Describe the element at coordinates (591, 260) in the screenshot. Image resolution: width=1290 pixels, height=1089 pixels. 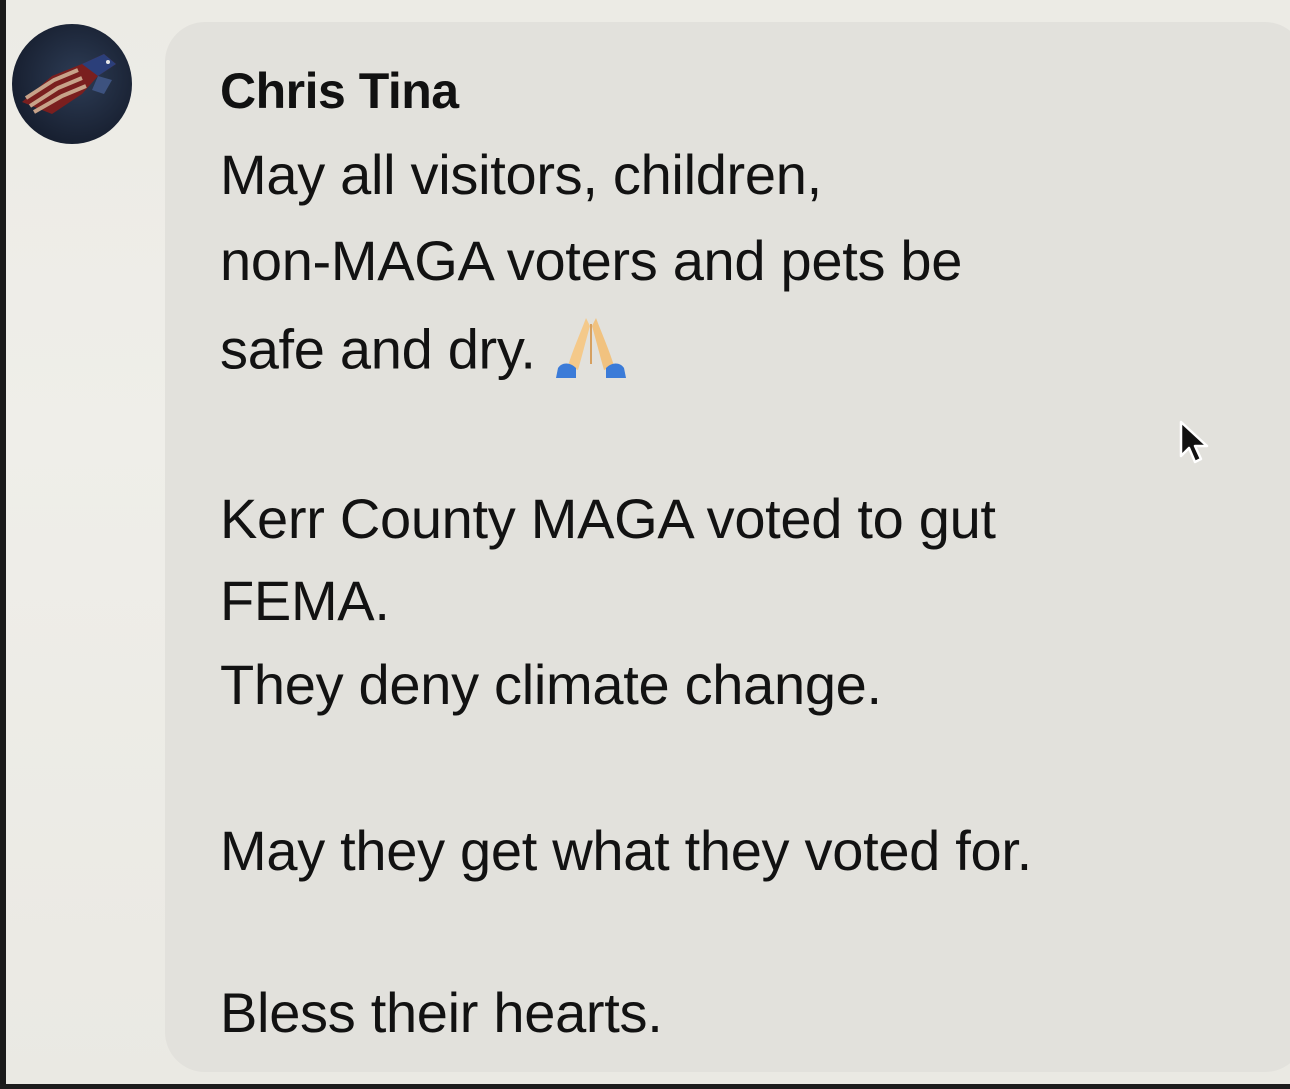
I see `comment-line: non-MAGA voters and pets be` at that location.